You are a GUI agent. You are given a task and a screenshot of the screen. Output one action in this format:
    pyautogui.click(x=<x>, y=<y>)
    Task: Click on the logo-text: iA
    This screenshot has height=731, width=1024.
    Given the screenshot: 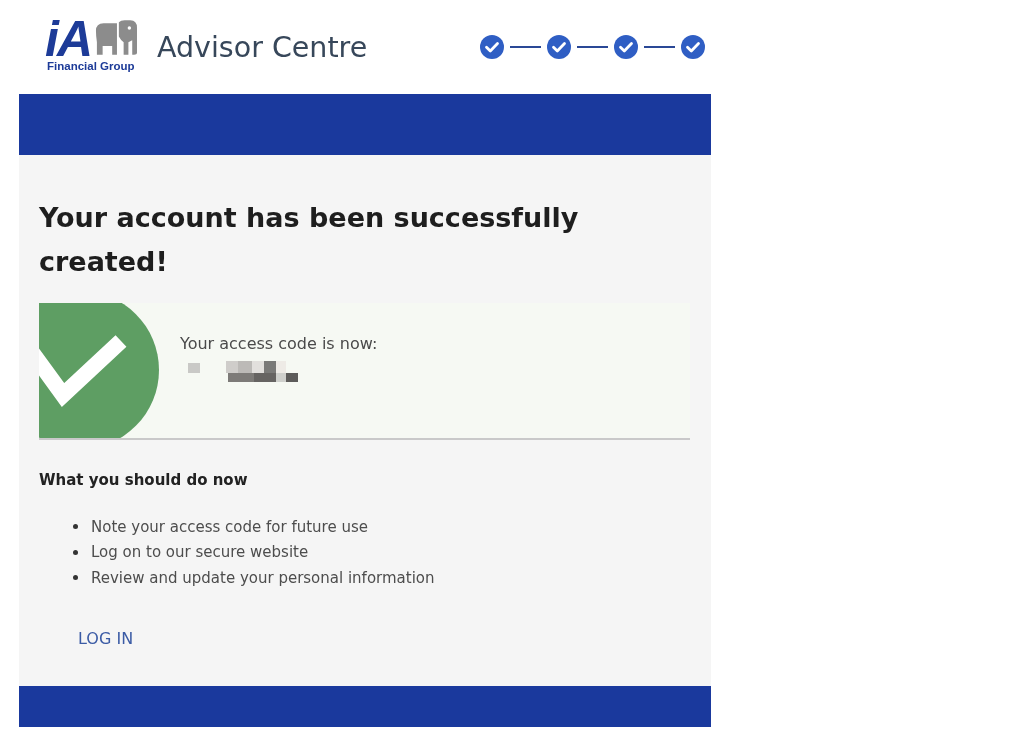 What is the action you would take?
    pyautogui.click(x=68, y=38)
    